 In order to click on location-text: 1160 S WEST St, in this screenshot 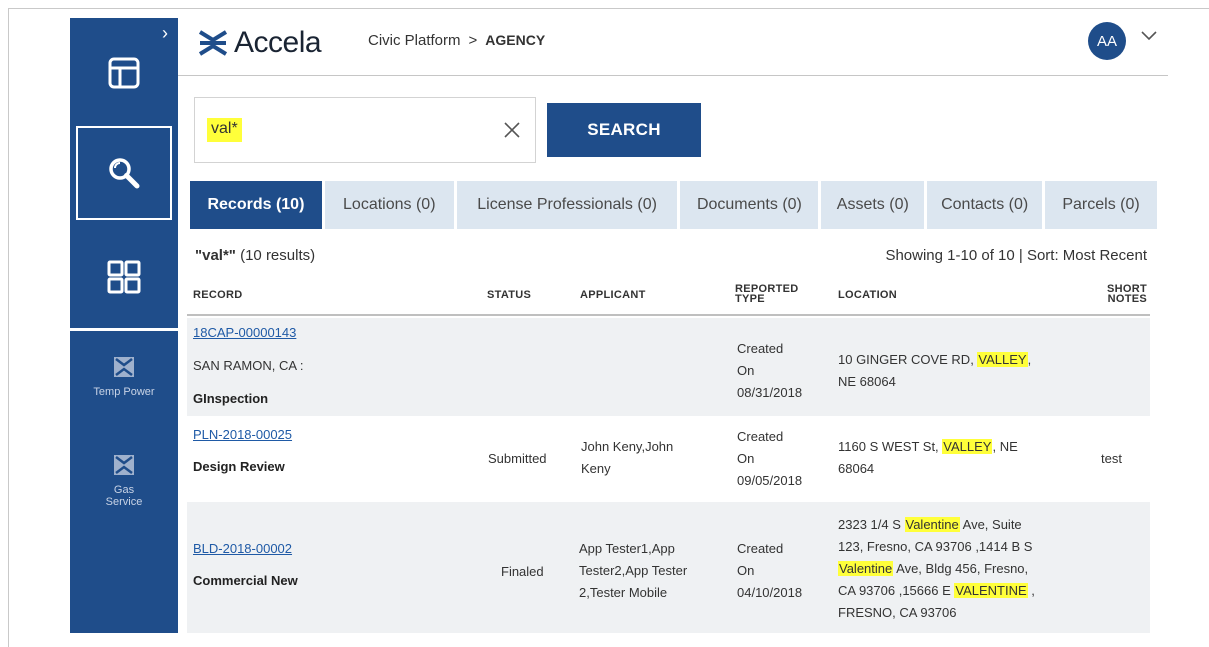, I will do `click(890, 446)`.